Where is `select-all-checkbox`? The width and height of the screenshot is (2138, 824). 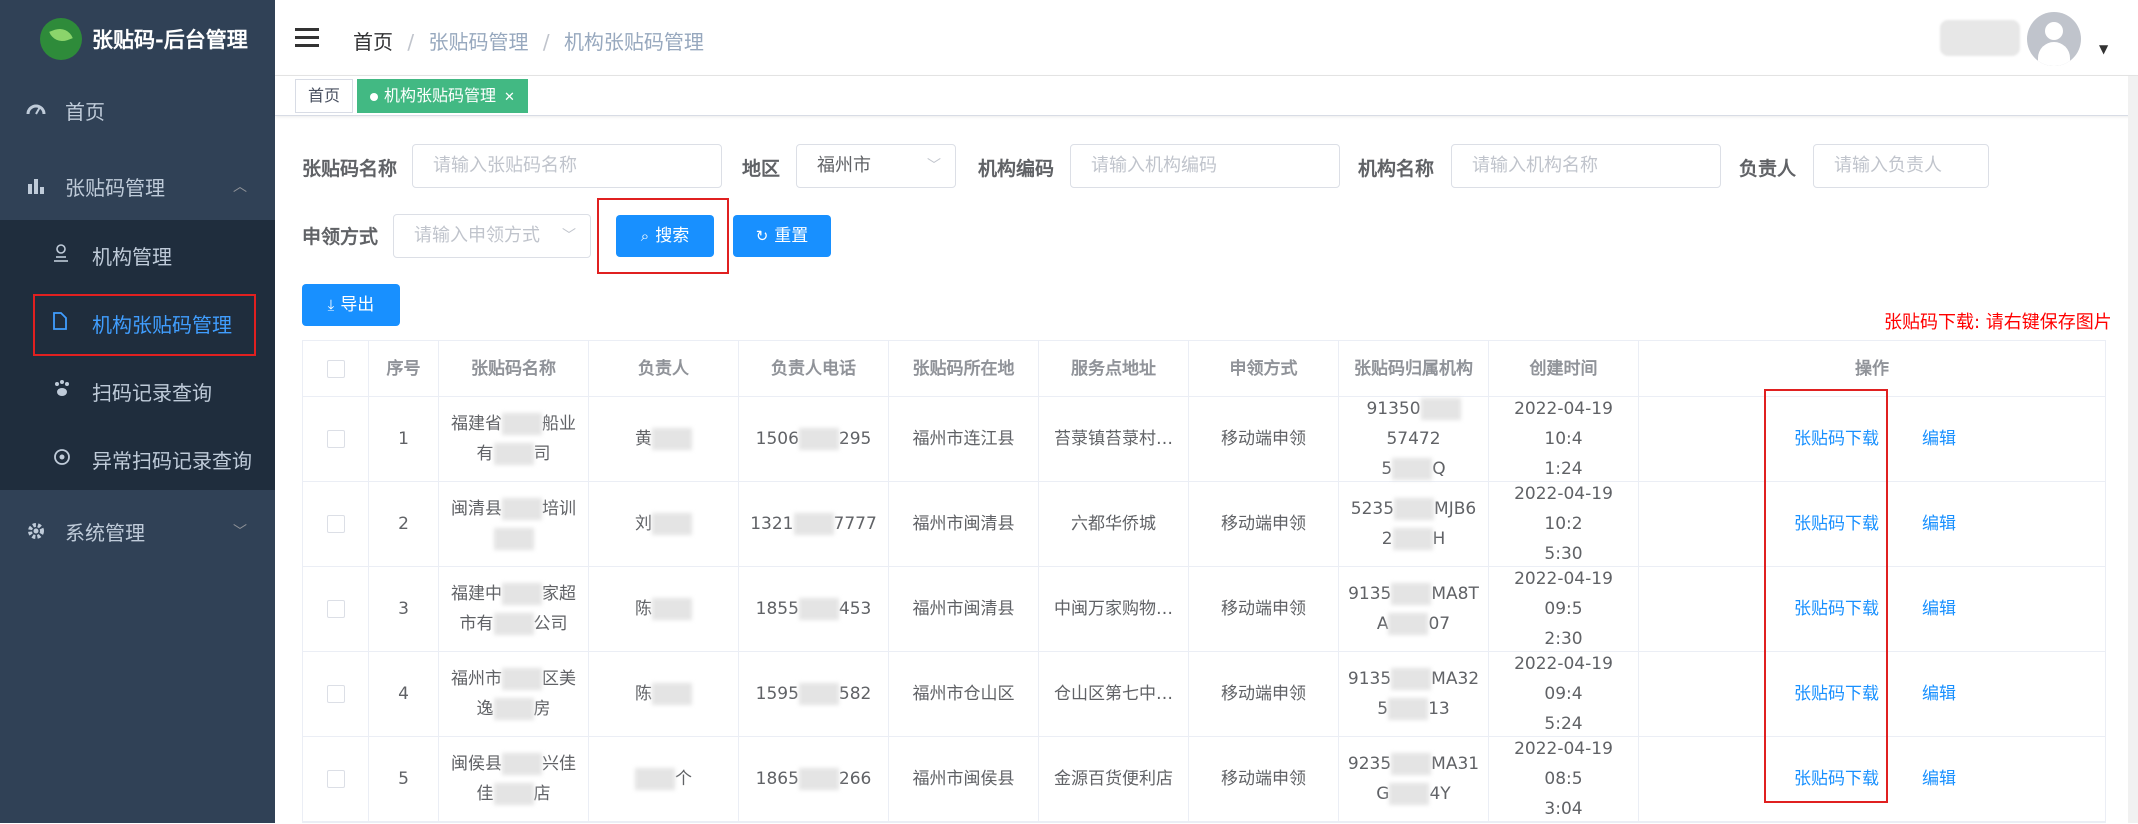
select-all-checkbox is located at coordinates (335, 368).